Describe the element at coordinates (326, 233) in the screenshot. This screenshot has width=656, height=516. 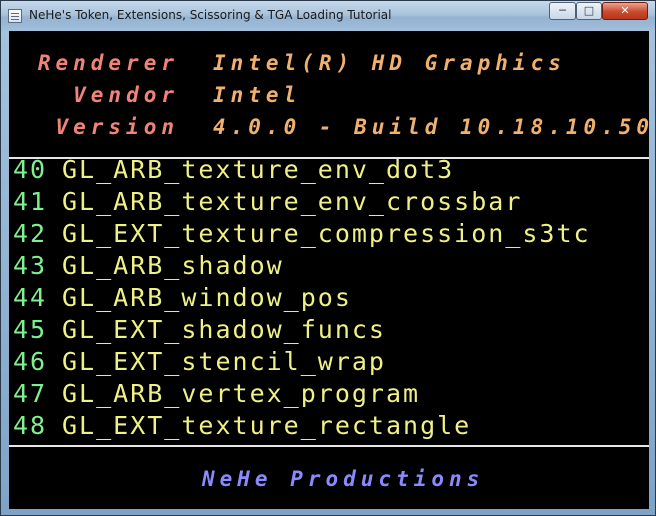
I see `extension-name: GL_EXT_texture_compression_s3tc` at that location.